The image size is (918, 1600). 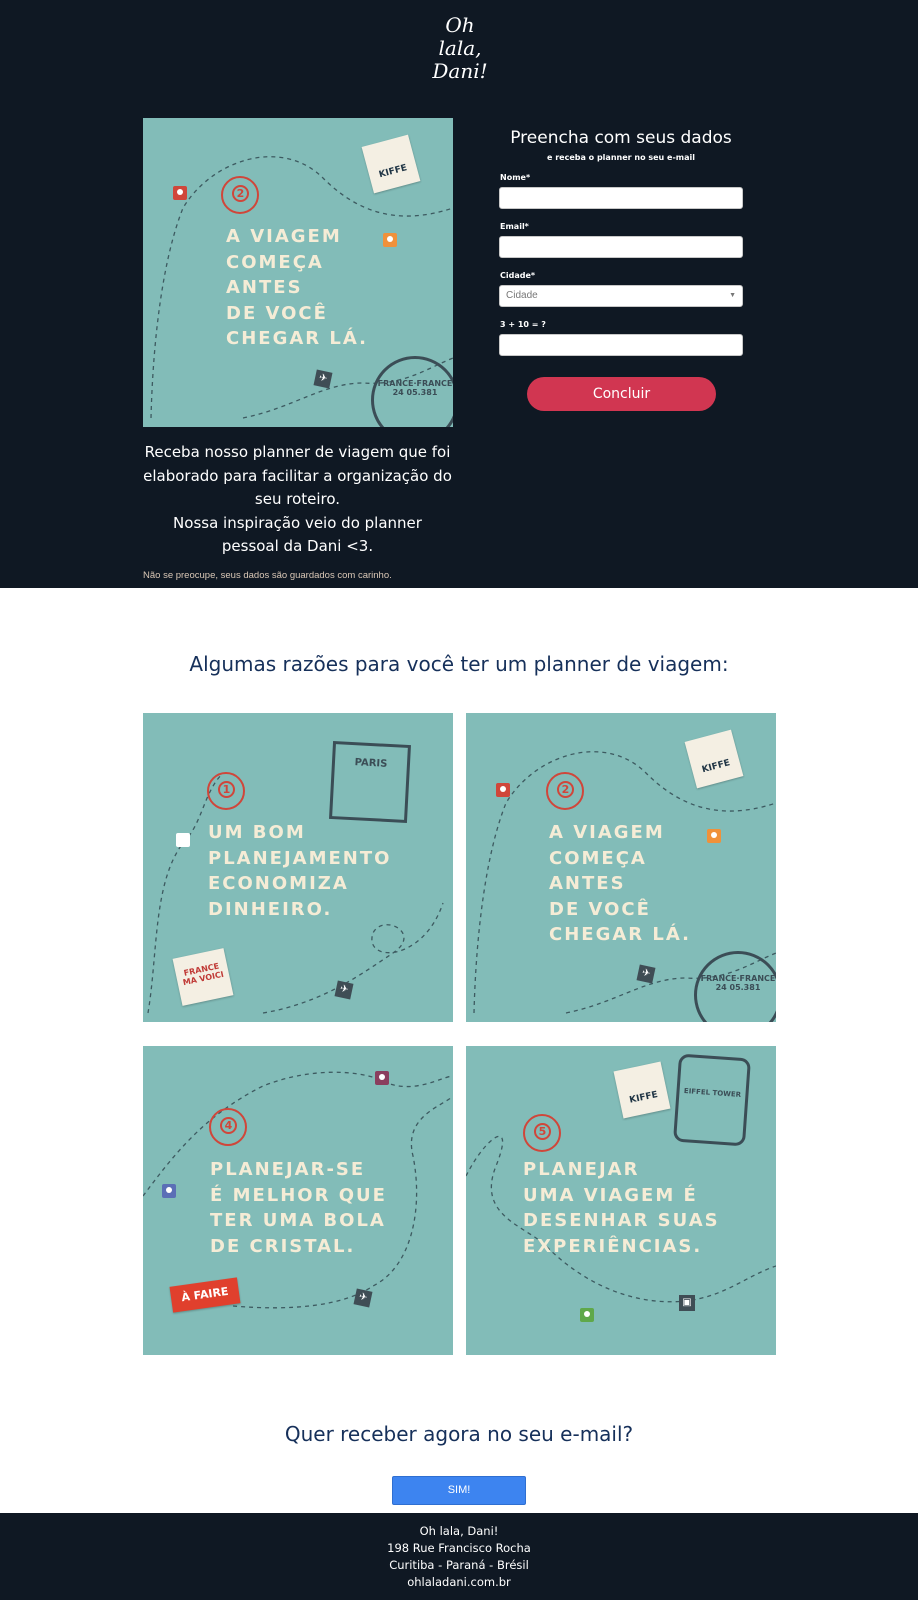 What do you see at coordinates (460, 25) in the screenshot?
I see `logo-line-1: Oh` at bounding box center [460, 25].